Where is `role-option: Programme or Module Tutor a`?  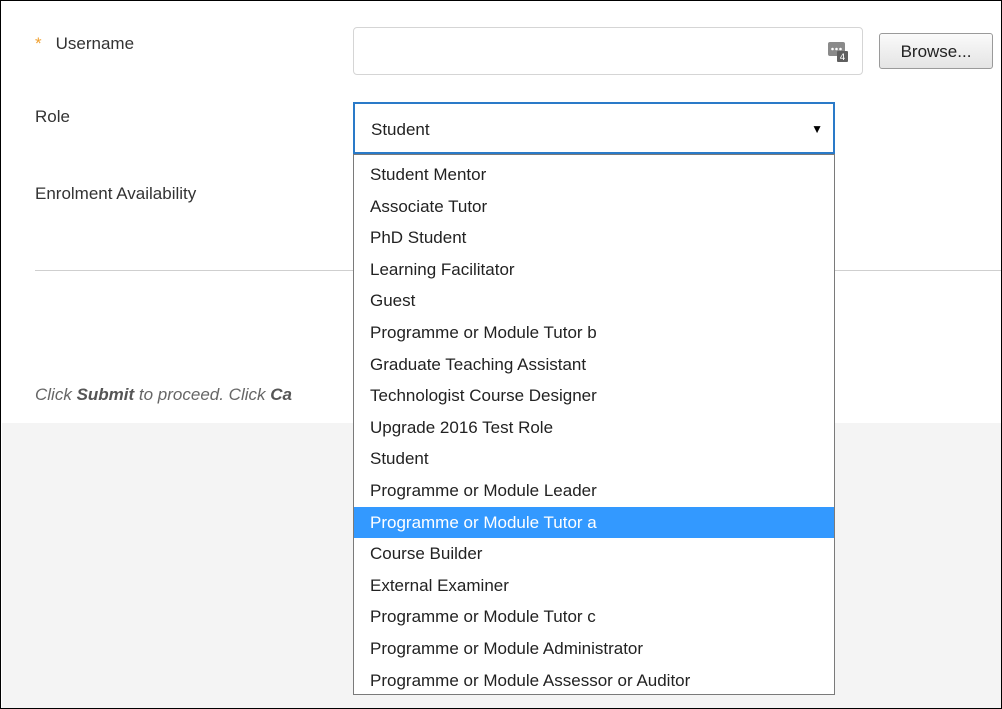 role-option: Programme or Module Tutor a is located at coordinates (594, 522).